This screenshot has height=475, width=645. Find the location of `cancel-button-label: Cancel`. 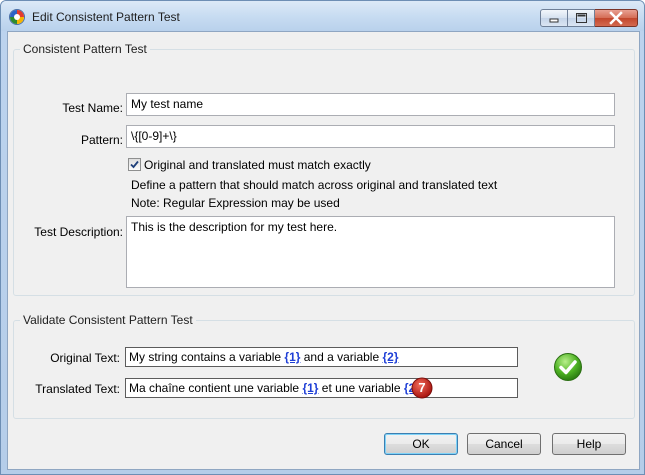

cancel-button-label: Cancel is located at coordinates (504, 444).